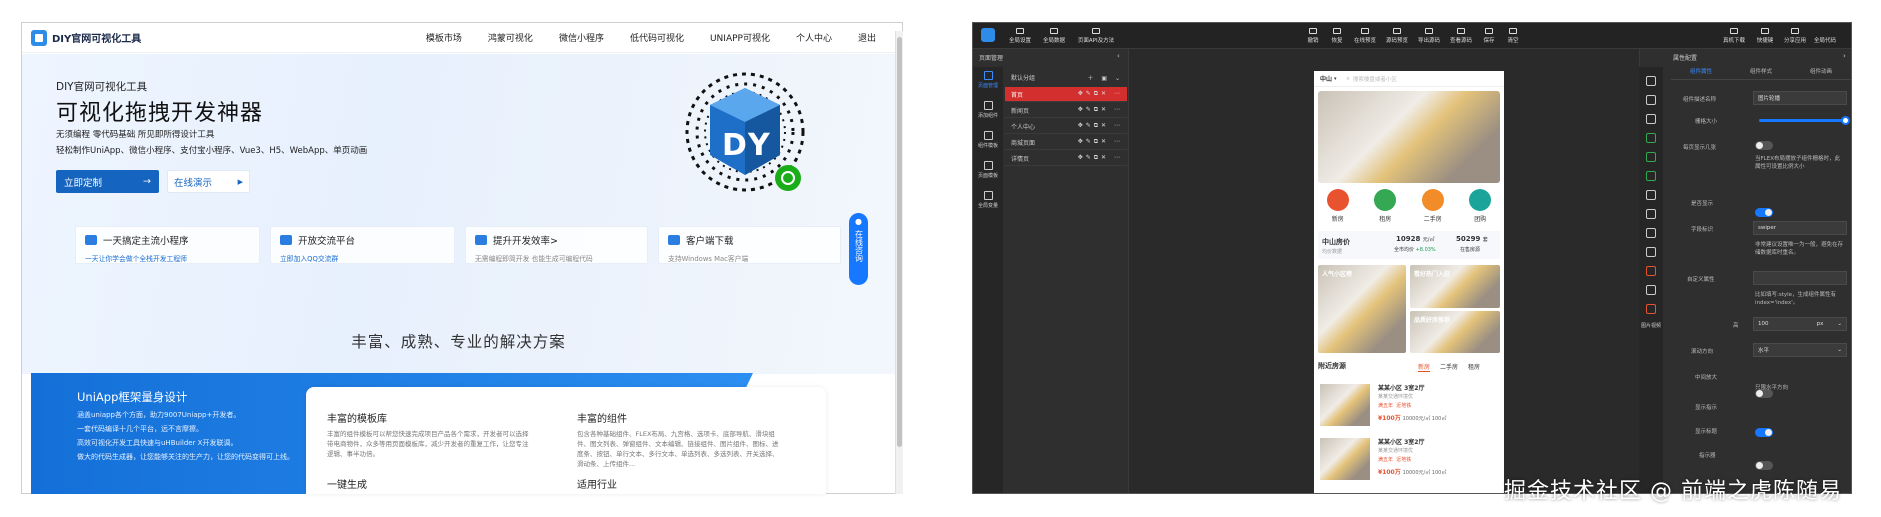 This screenshot has width=1881, height=517. Describe the element at coordinates (1375, 79) in the screenshot. I see `phone-search-input: 搜索楼盘或者小区` at that location.